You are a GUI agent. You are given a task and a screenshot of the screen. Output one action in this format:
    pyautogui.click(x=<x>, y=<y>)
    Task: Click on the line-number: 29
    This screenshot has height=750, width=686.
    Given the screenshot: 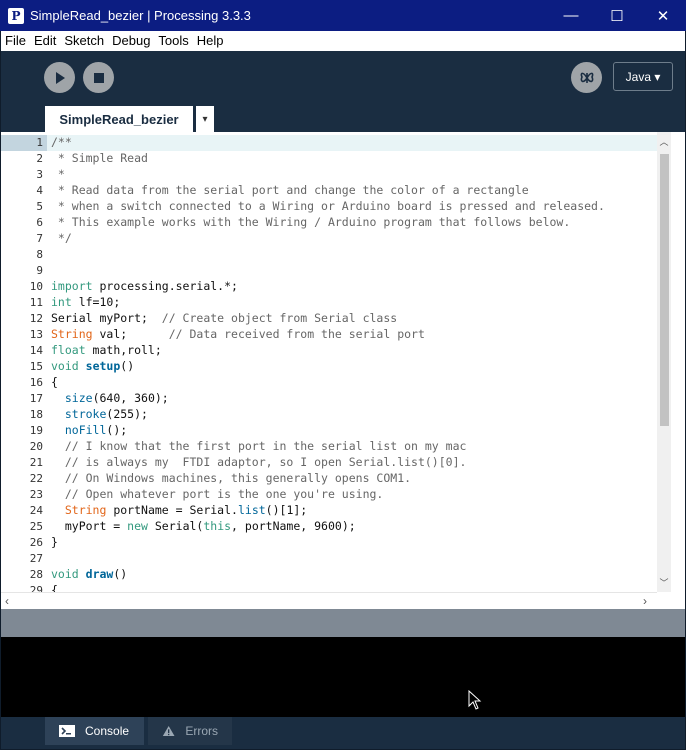 What is the action you would take?
    pyautogui.click(x=36, y=588)
    